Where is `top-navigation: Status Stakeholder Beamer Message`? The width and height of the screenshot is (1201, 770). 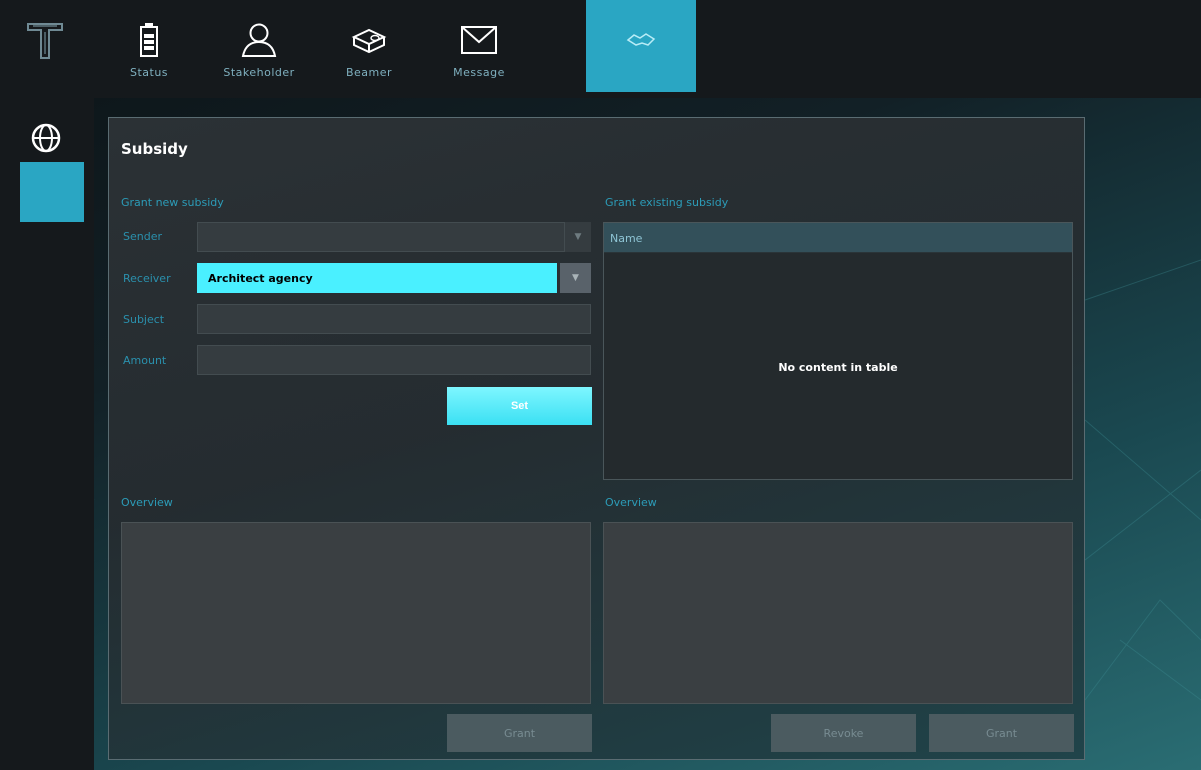 top-navigation: Status Stakeholder Beamer Message is located at coordinates (647, 49).